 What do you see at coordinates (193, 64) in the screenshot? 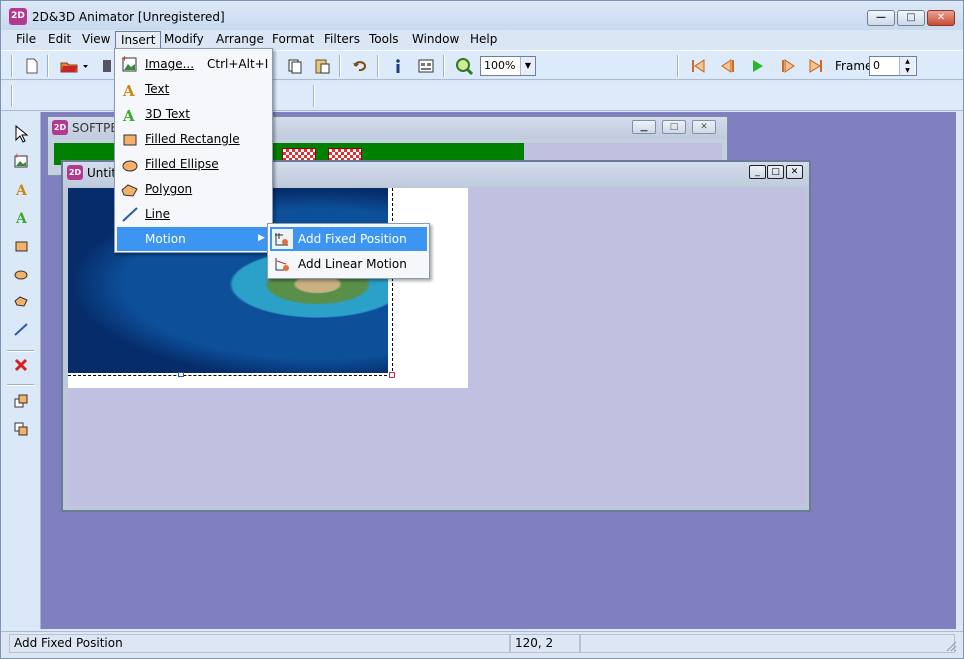
I see `menu-item-image: + Image... Ctrl+Alt+I` at bounding box center [193, 64].